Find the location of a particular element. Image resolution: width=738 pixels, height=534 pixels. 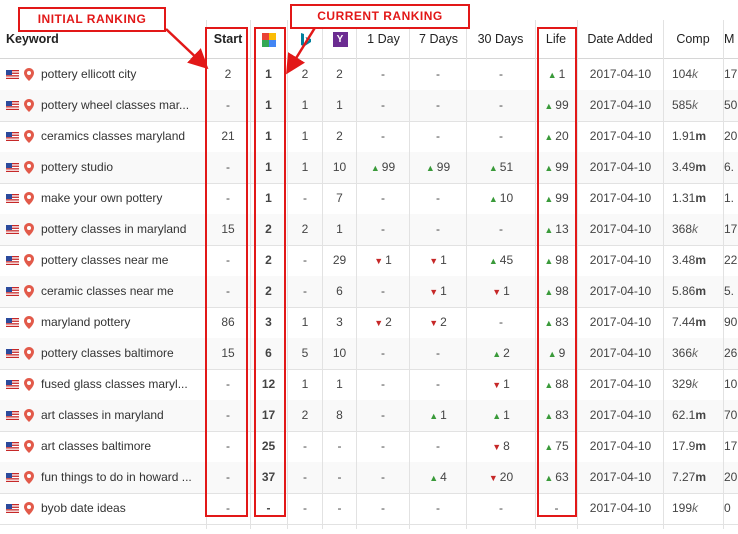

initial-ranking-label: INITIAL RANKING is located at coordinates (92, 19).